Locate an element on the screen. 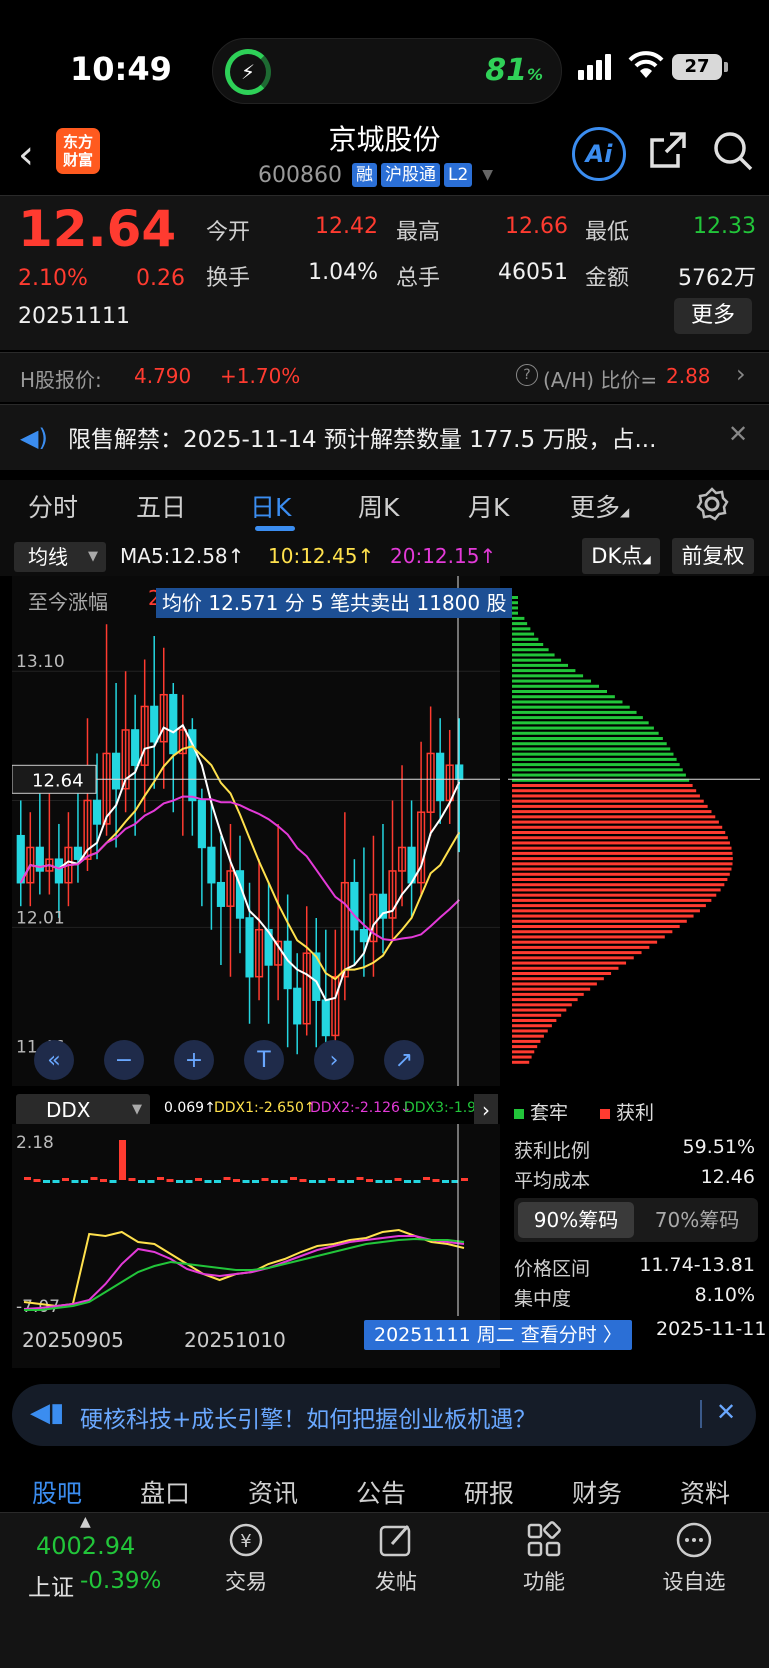 The height and width of the screenshot is (1668, 769). tab-finance: 财务 is located at coordinates (597, 1492).